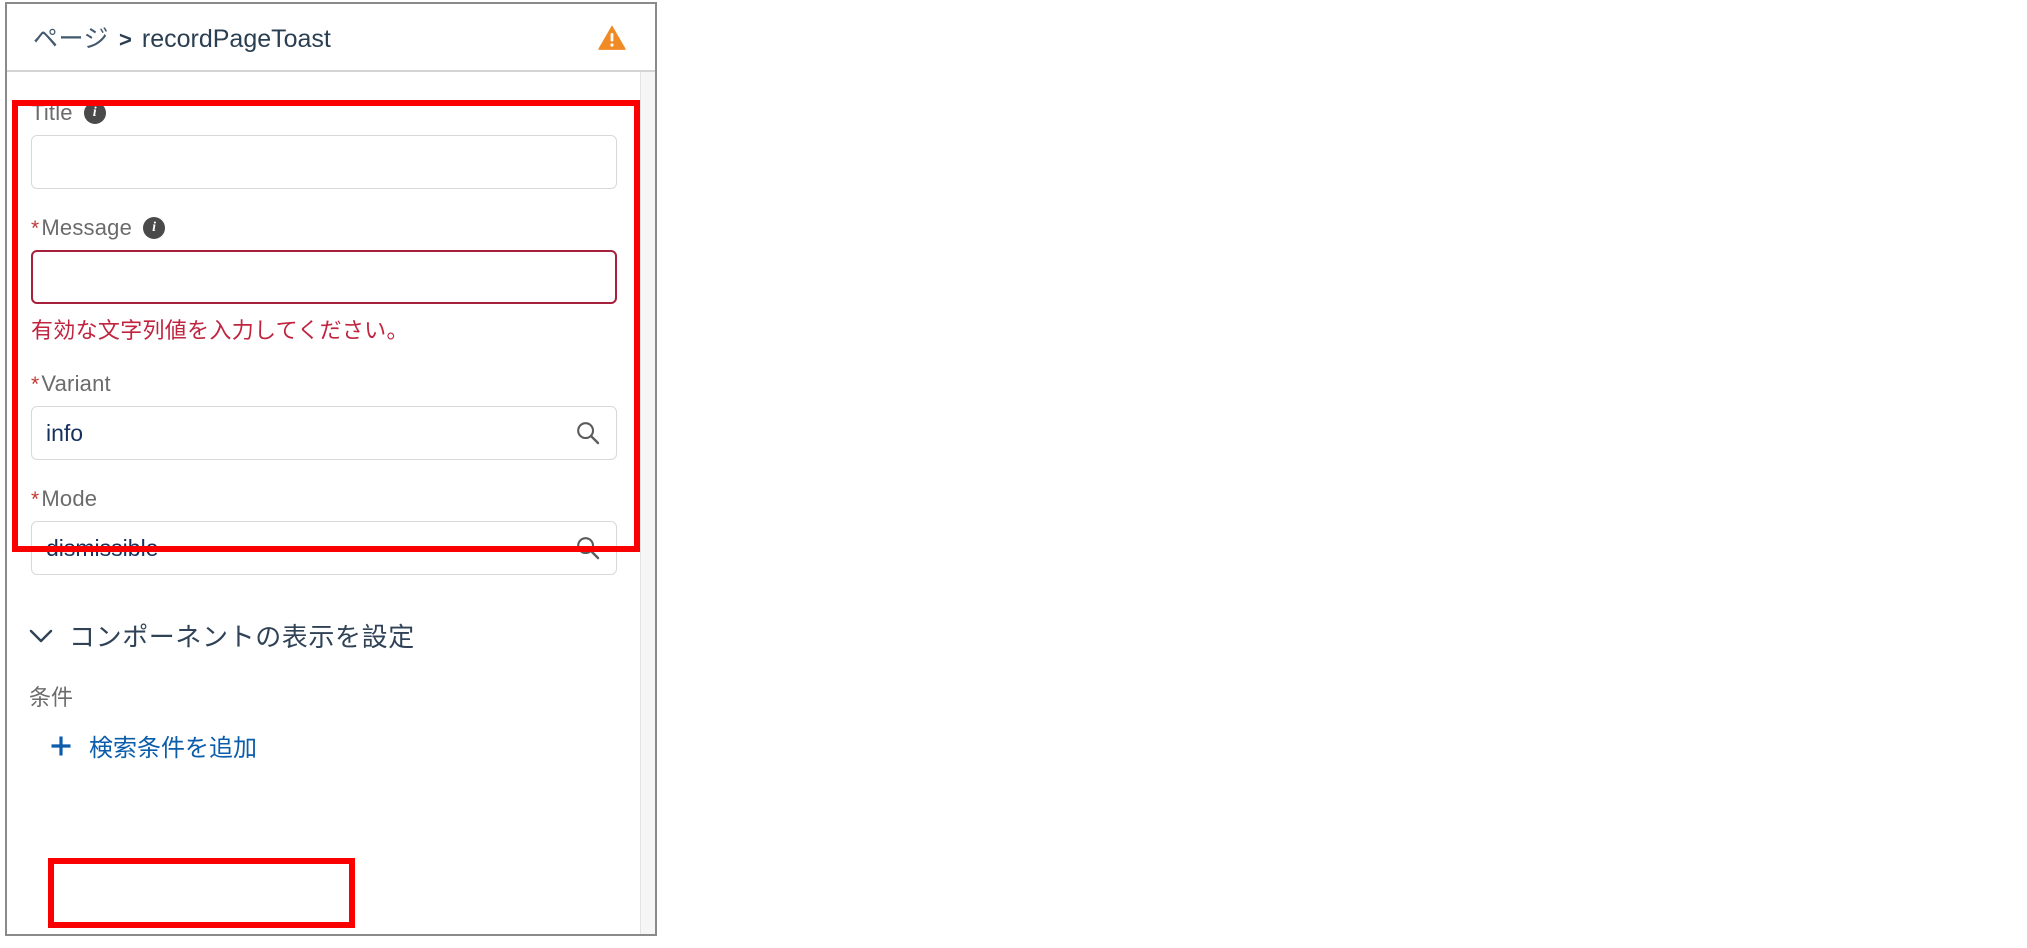 The height and width of the screenshot is (948, 2027). Describe the element at coordinates (324, 228) in the screenshot. I see `field-message-label-row: *Message i` at that location.